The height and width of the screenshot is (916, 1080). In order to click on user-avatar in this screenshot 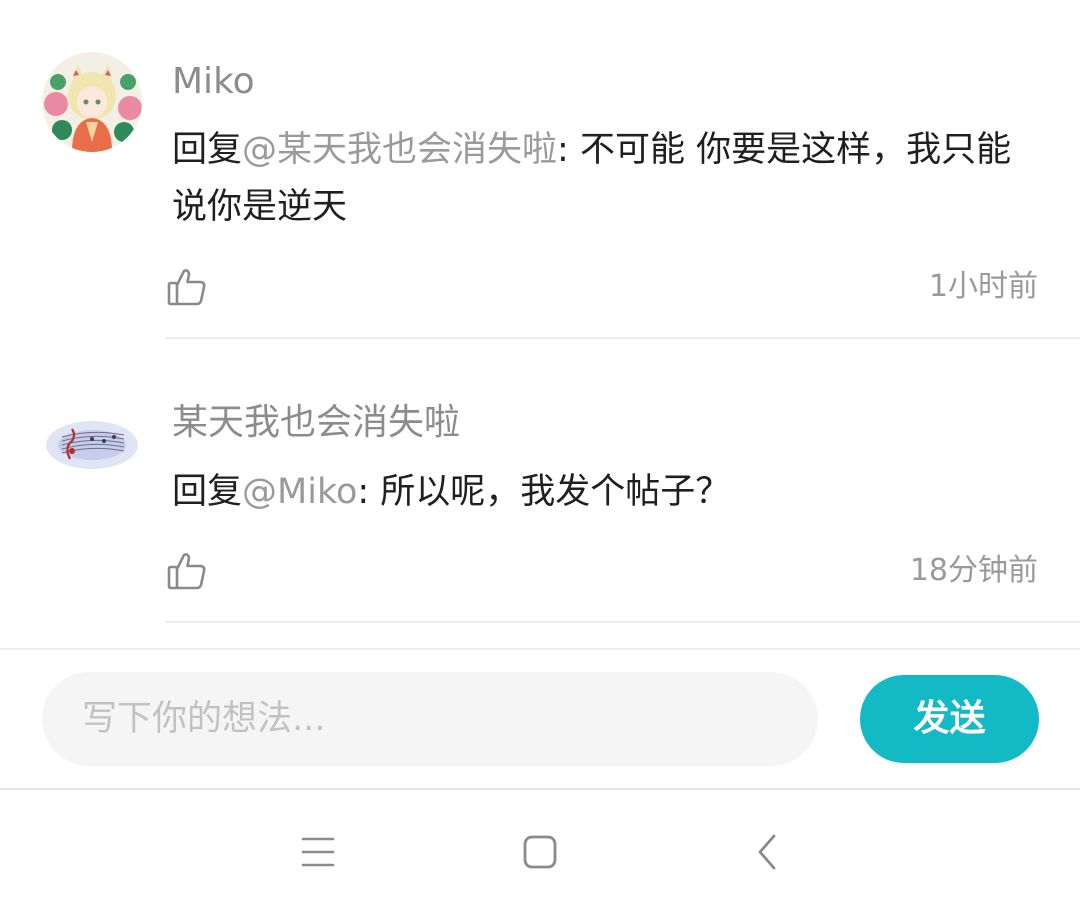, I will do `click(92, 445)`.